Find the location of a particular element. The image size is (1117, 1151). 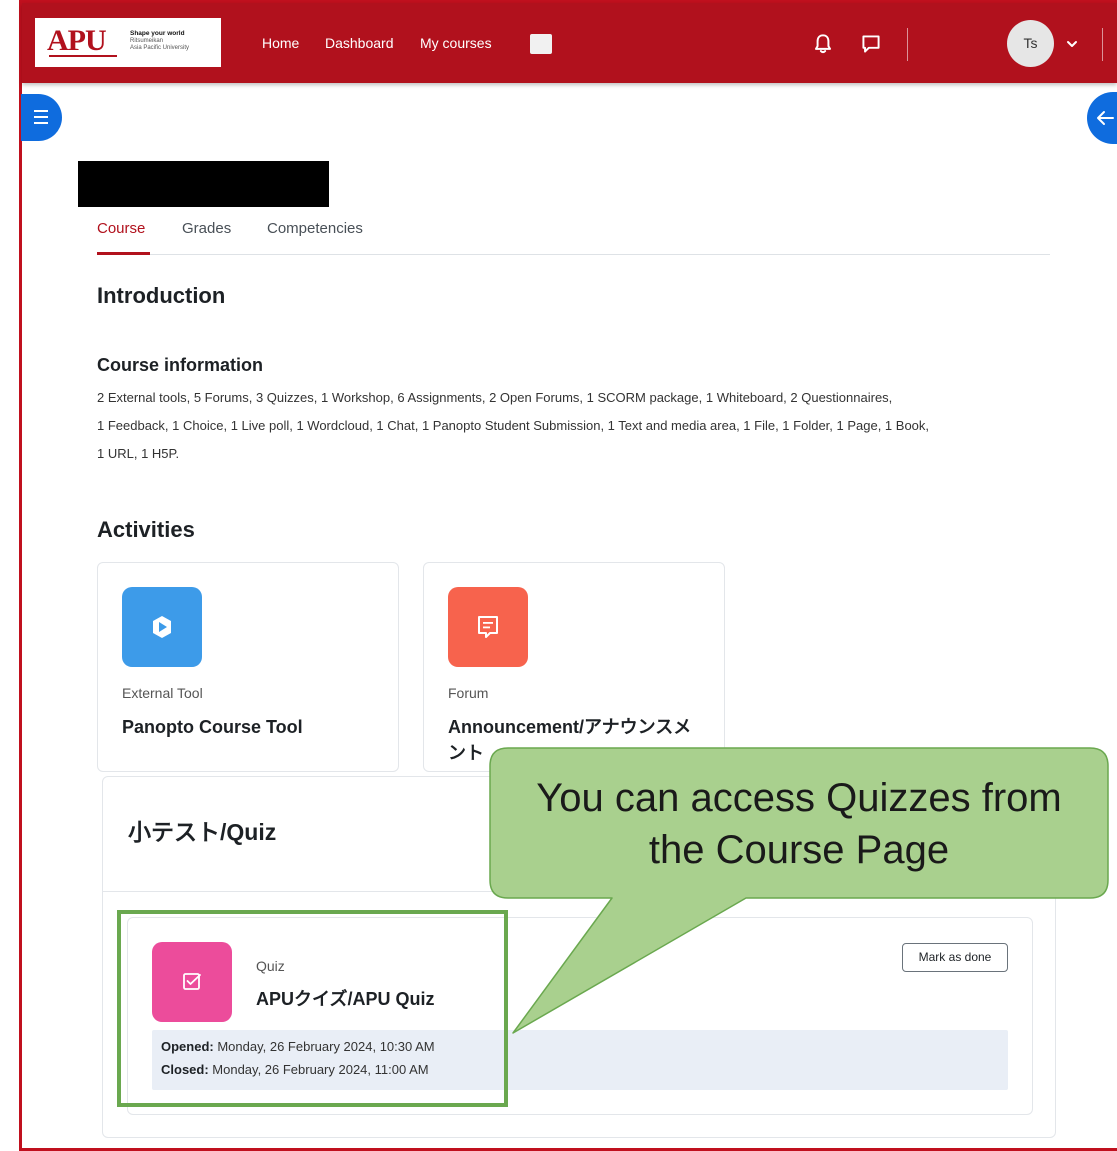

tab-competencies: Competencies is located at coordinates (315, 229).